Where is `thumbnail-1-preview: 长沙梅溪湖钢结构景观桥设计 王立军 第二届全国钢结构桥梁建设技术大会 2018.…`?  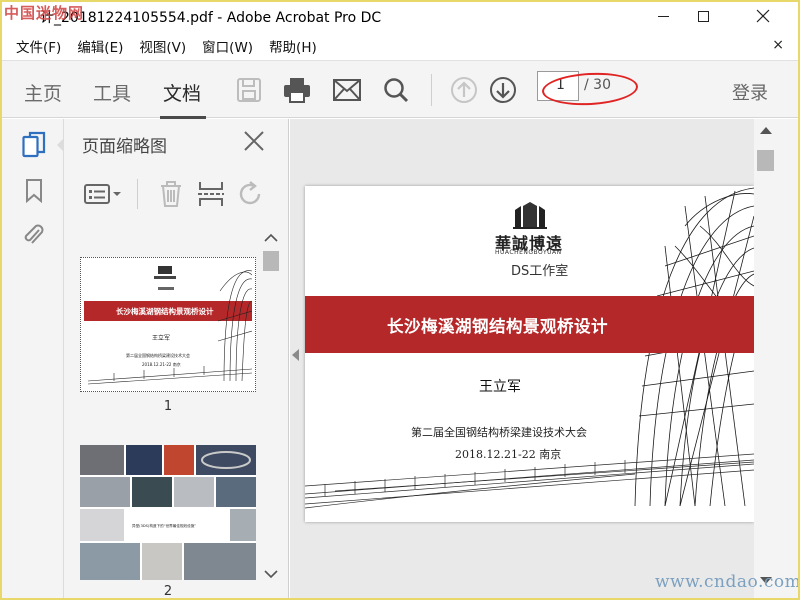 thumbnail-1-preview: 长沙梅溪湖钢结构景观桥设计 王立军 第二届全国钢结构桥梁建设技术大会 2018.… is located at coordinates (168, 324).